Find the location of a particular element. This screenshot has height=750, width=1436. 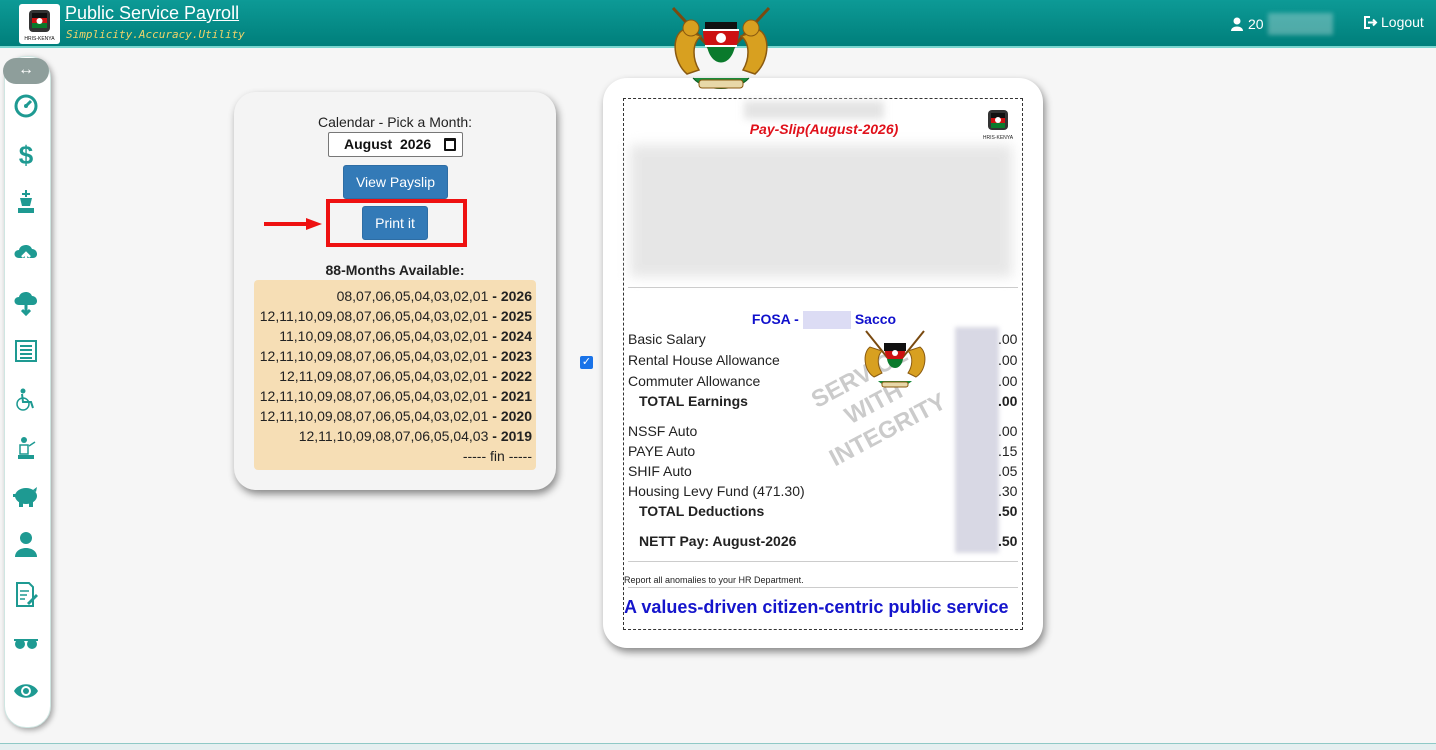

earning-label: Commuter Allowance is located at coordinates (694, 381).